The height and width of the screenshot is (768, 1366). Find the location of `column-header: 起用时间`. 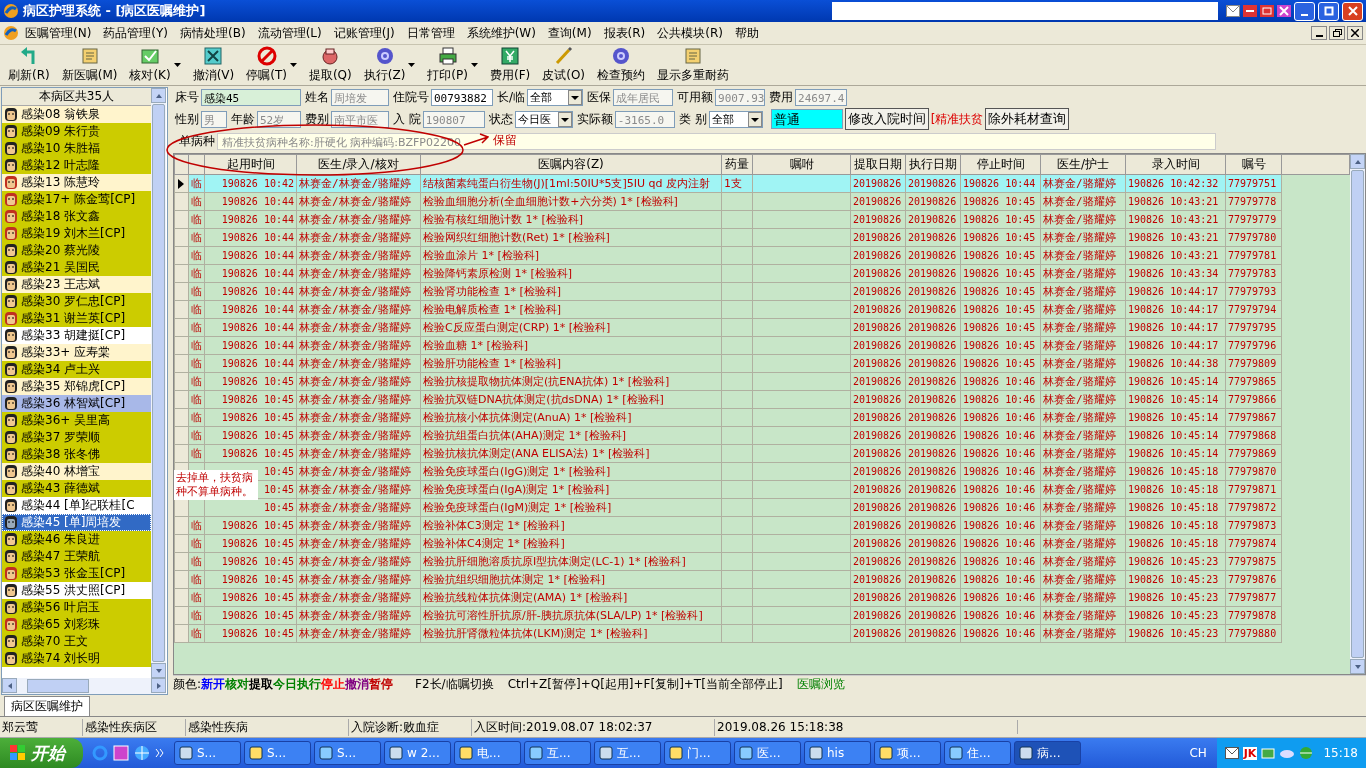

column-header: 起用时间 is located at coordinates (250, 164).